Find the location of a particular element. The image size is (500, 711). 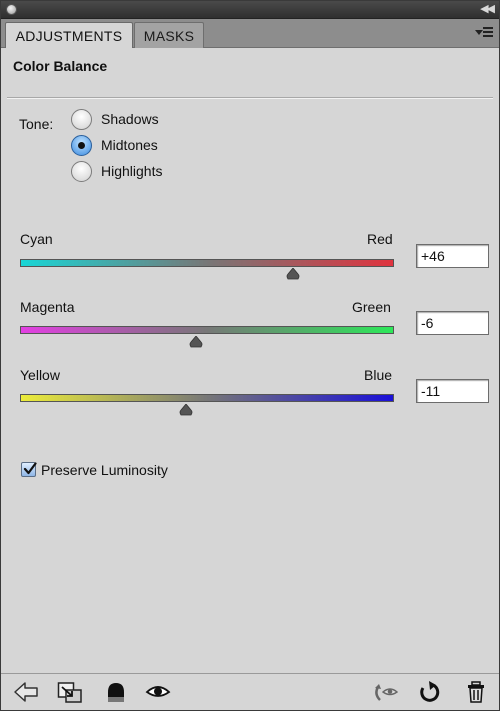

cyan-red-value-field: +46 is located at coordinates (452, 256).